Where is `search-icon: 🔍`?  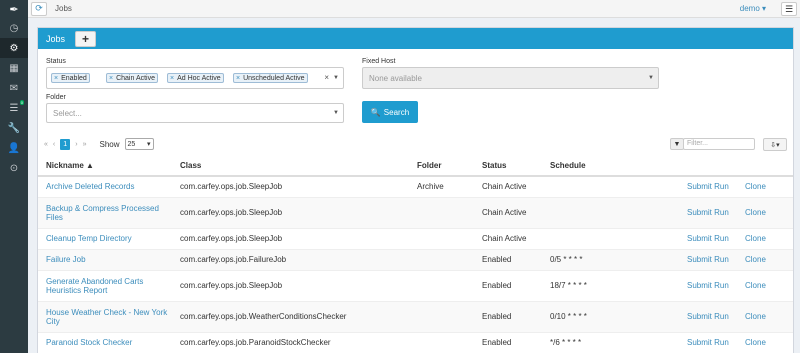 search-icon: 🔍 is located at coordinates (375, 112).